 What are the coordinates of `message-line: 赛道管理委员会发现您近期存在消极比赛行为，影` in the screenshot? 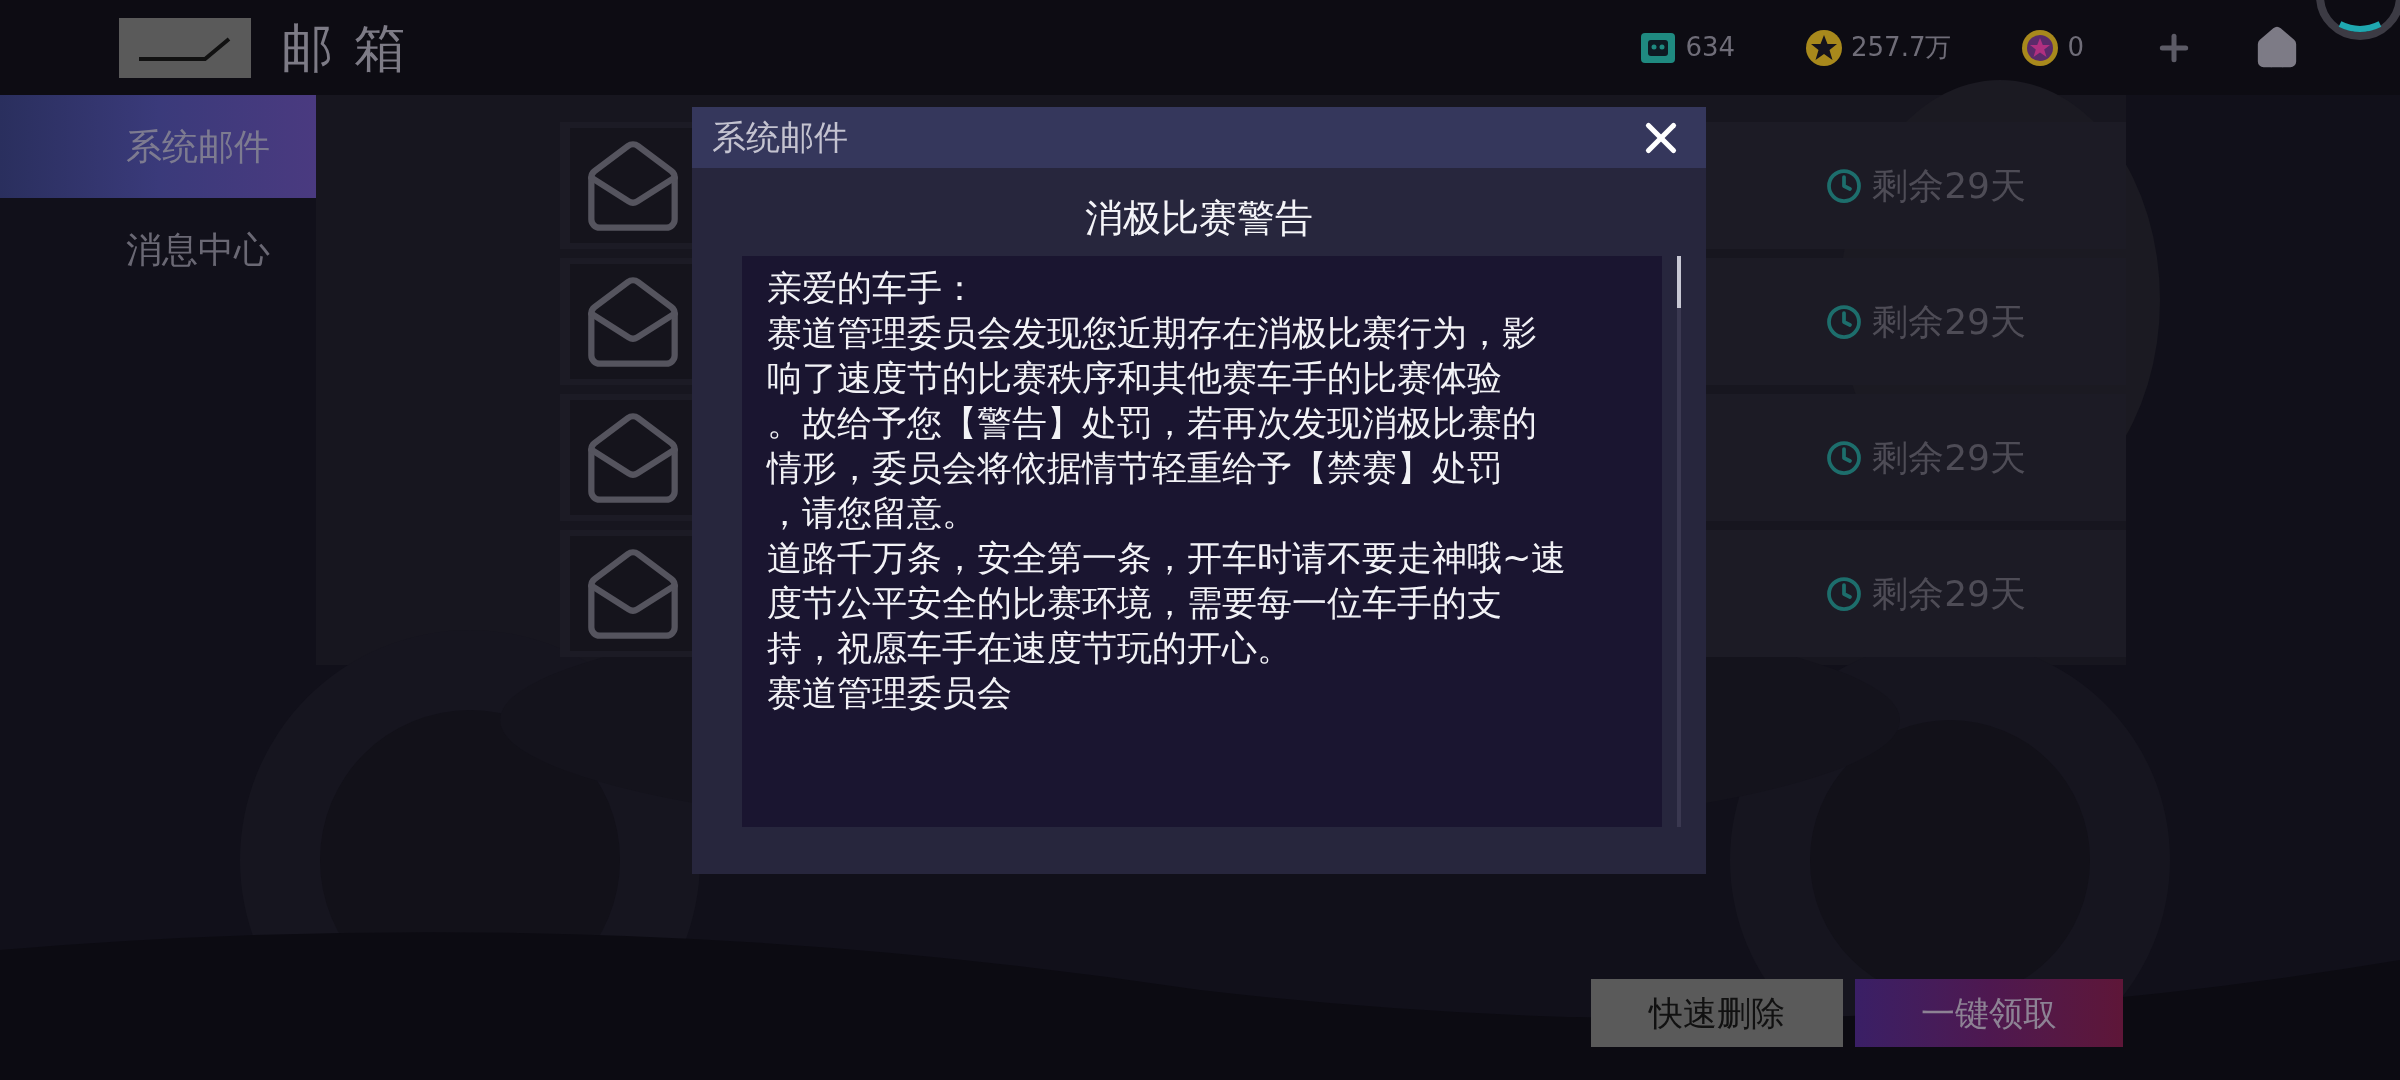 It's located at (1152, 333).